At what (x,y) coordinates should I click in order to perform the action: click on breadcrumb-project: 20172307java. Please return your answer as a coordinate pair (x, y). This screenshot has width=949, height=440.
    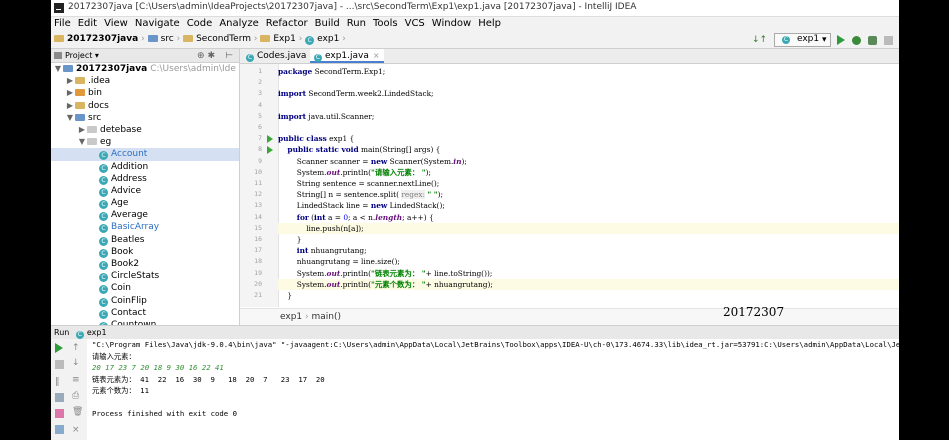
    Looking at the image, I should click on (102, 39).